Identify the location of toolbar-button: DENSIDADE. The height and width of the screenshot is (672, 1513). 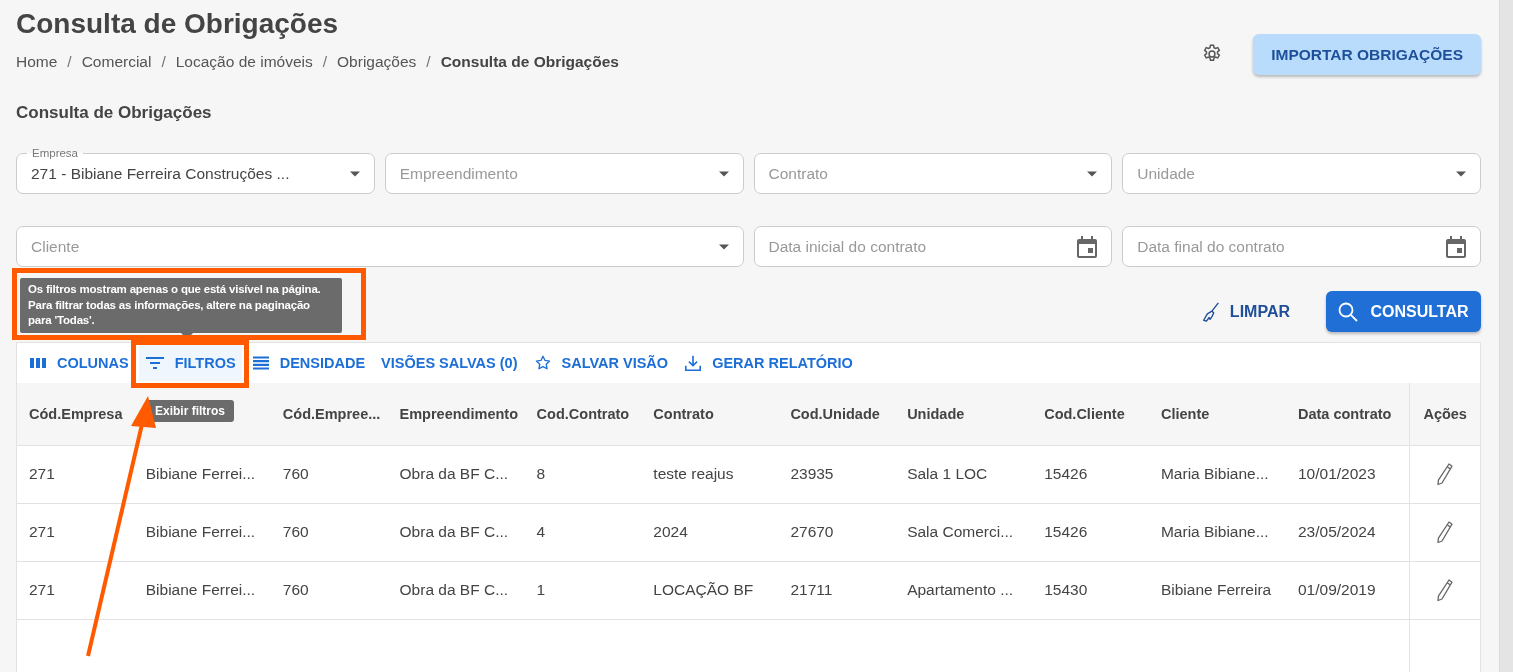
(308, 363).